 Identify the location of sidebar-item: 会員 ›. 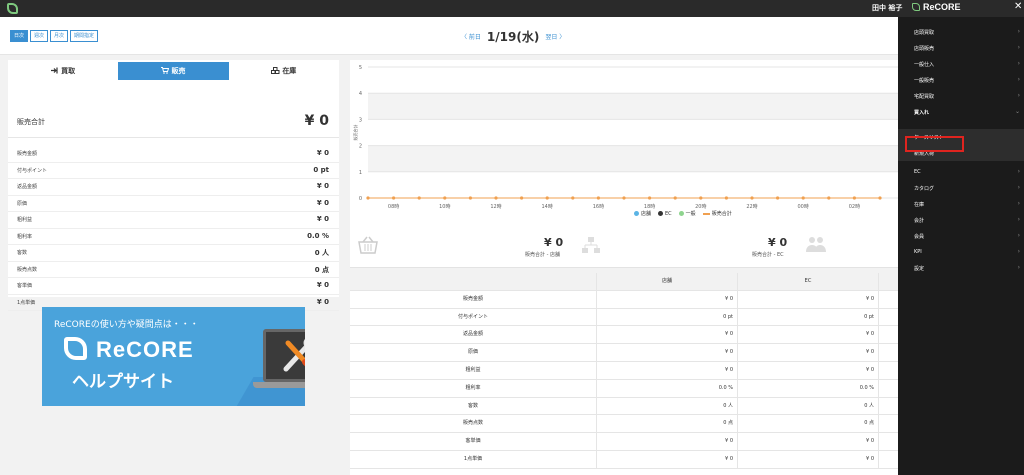
(961, 237).